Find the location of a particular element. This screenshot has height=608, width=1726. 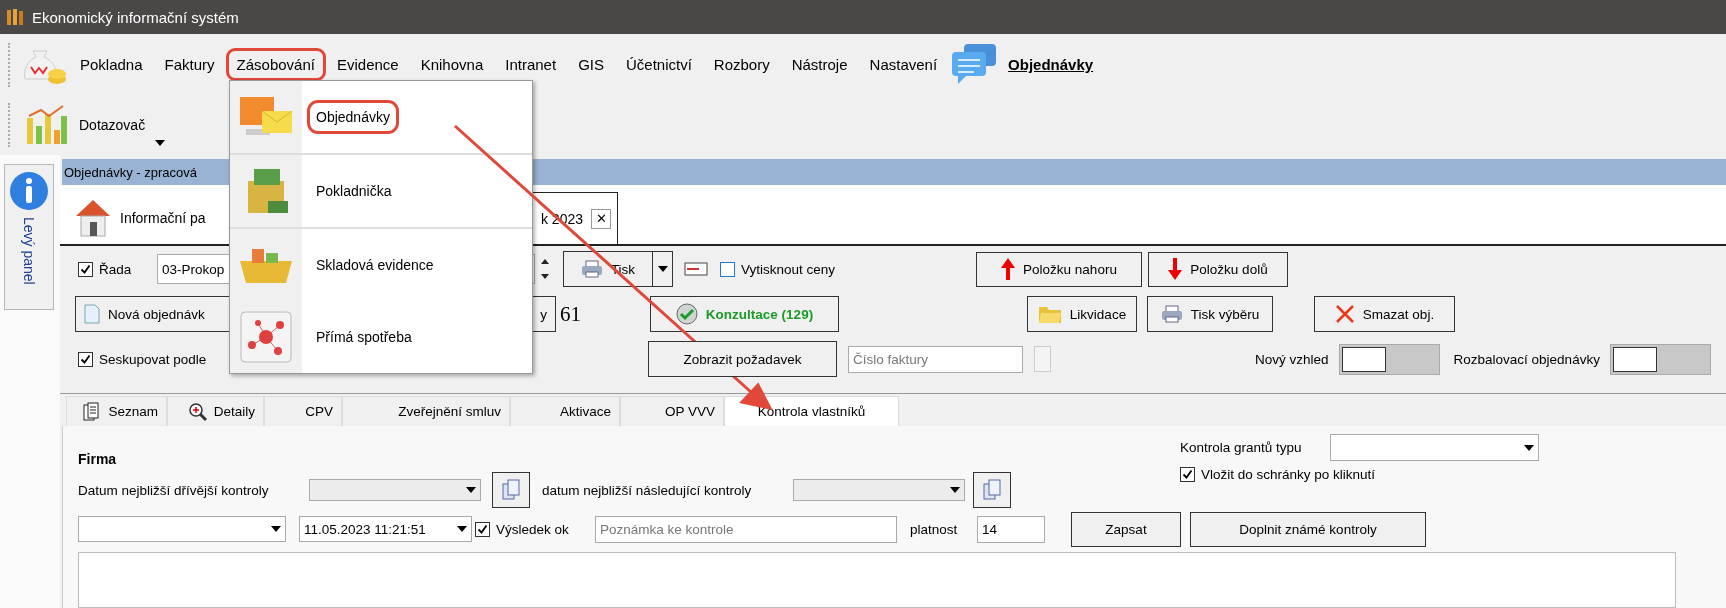

home-icon is located at coordinates (93, 218).